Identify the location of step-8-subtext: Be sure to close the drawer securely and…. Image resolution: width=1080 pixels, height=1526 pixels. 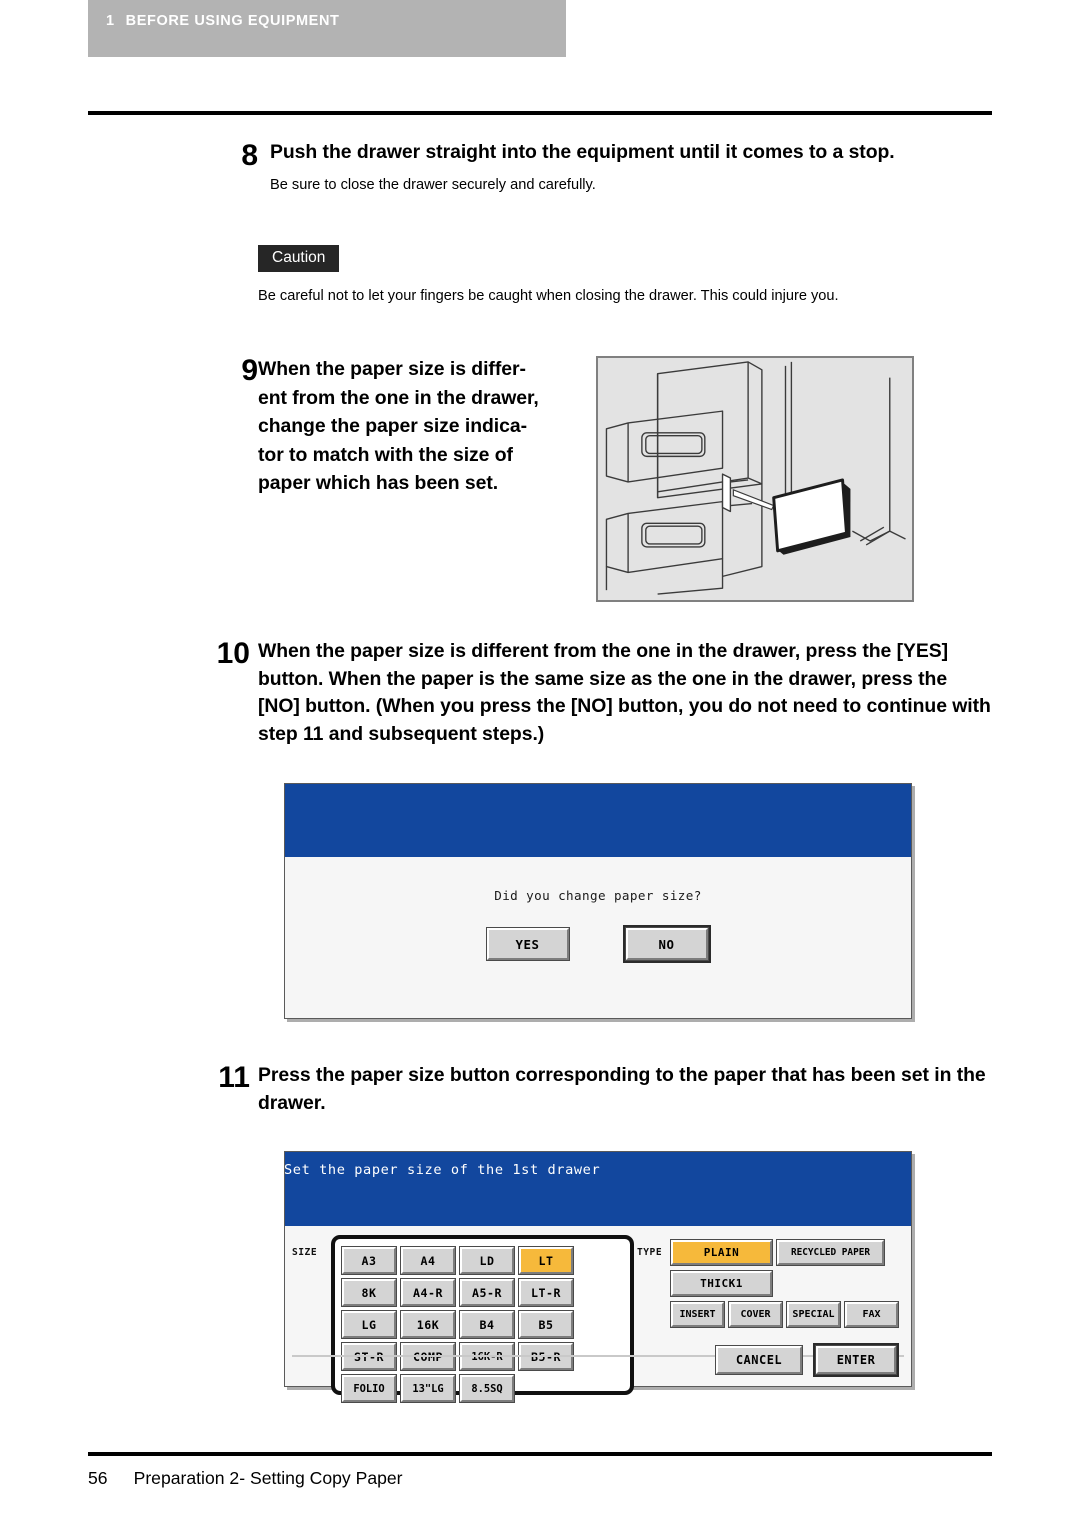
(433, 184).